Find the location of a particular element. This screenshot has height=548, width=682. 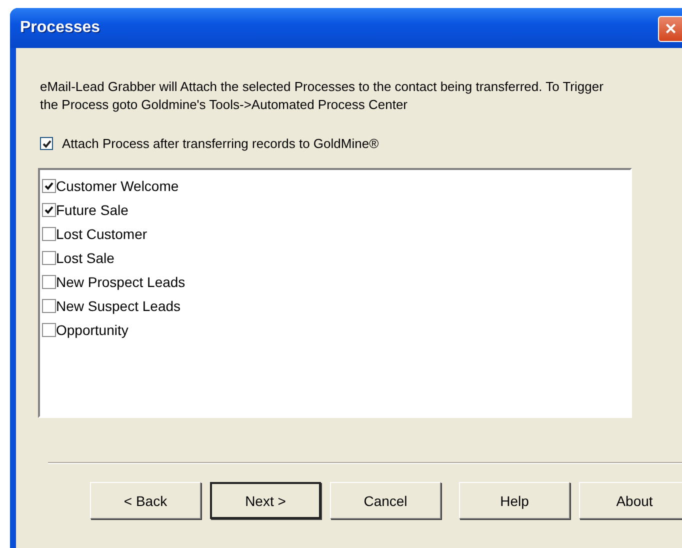

list-item: New Prospect Leads is located at coordinates (121, 282).